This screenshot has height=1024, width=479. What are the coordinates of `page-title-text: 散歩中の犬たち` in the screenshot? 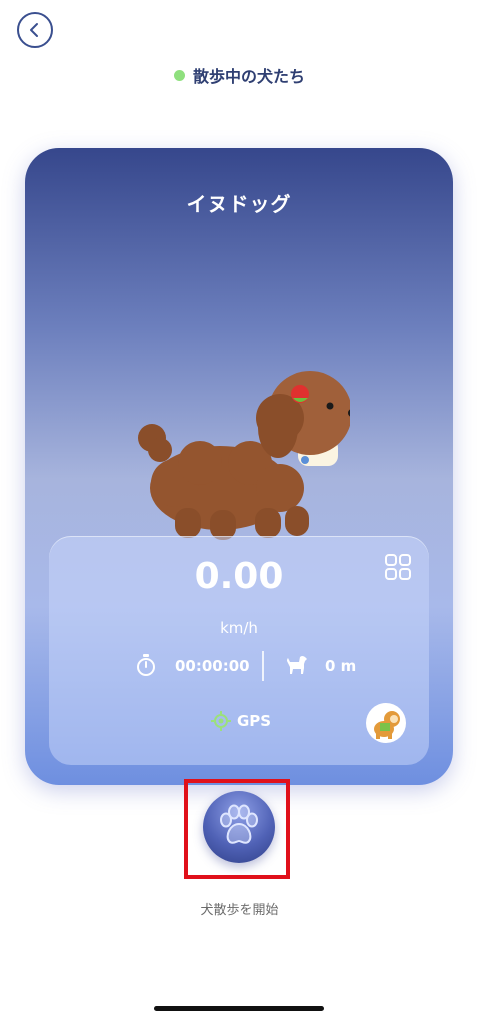 It's located at (248, 76).